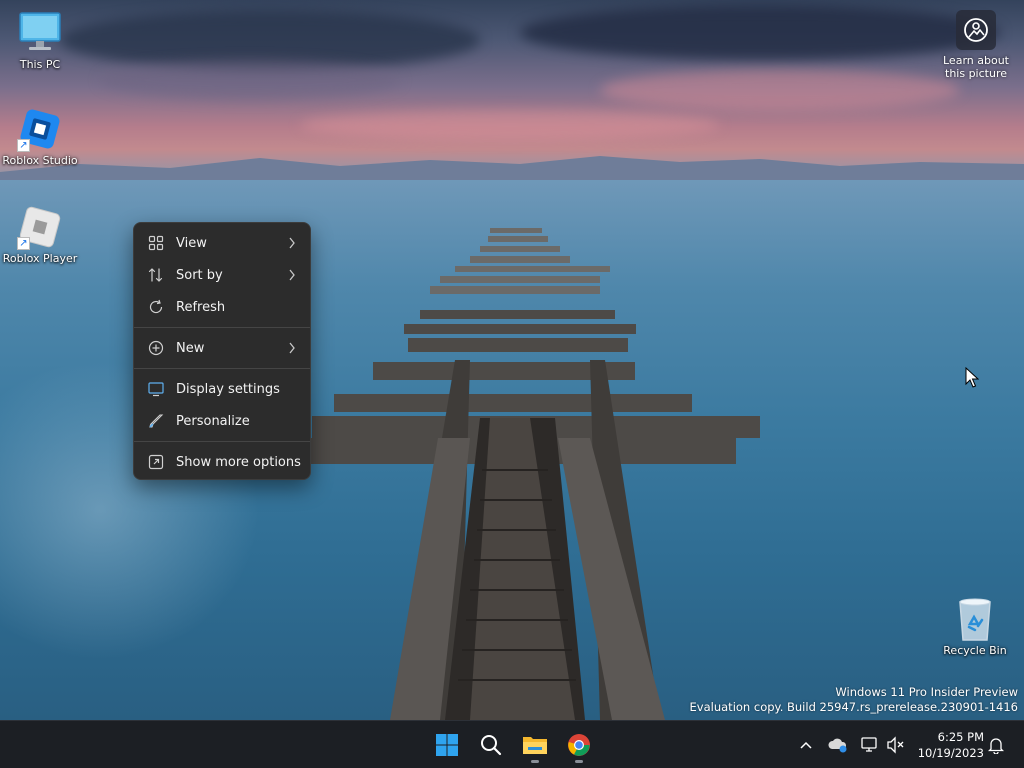  Describe the element at coordinates (40, 160) in the screenshot. I see `desktop-icon-label: Roblox Studio` at that location.